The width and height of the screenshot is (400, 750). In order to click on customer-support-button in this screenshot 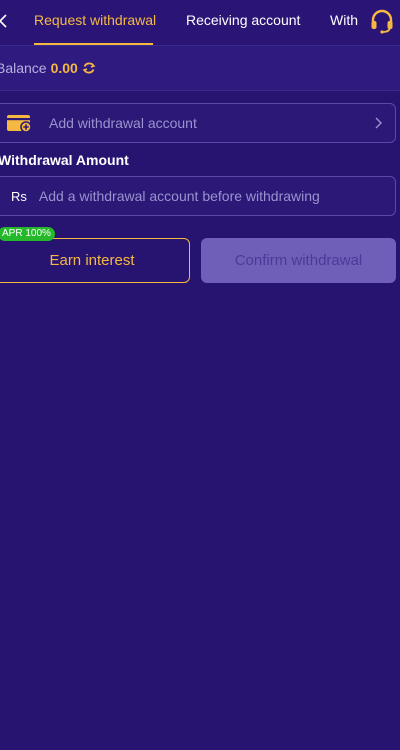, I will do `click(382, 21)`.